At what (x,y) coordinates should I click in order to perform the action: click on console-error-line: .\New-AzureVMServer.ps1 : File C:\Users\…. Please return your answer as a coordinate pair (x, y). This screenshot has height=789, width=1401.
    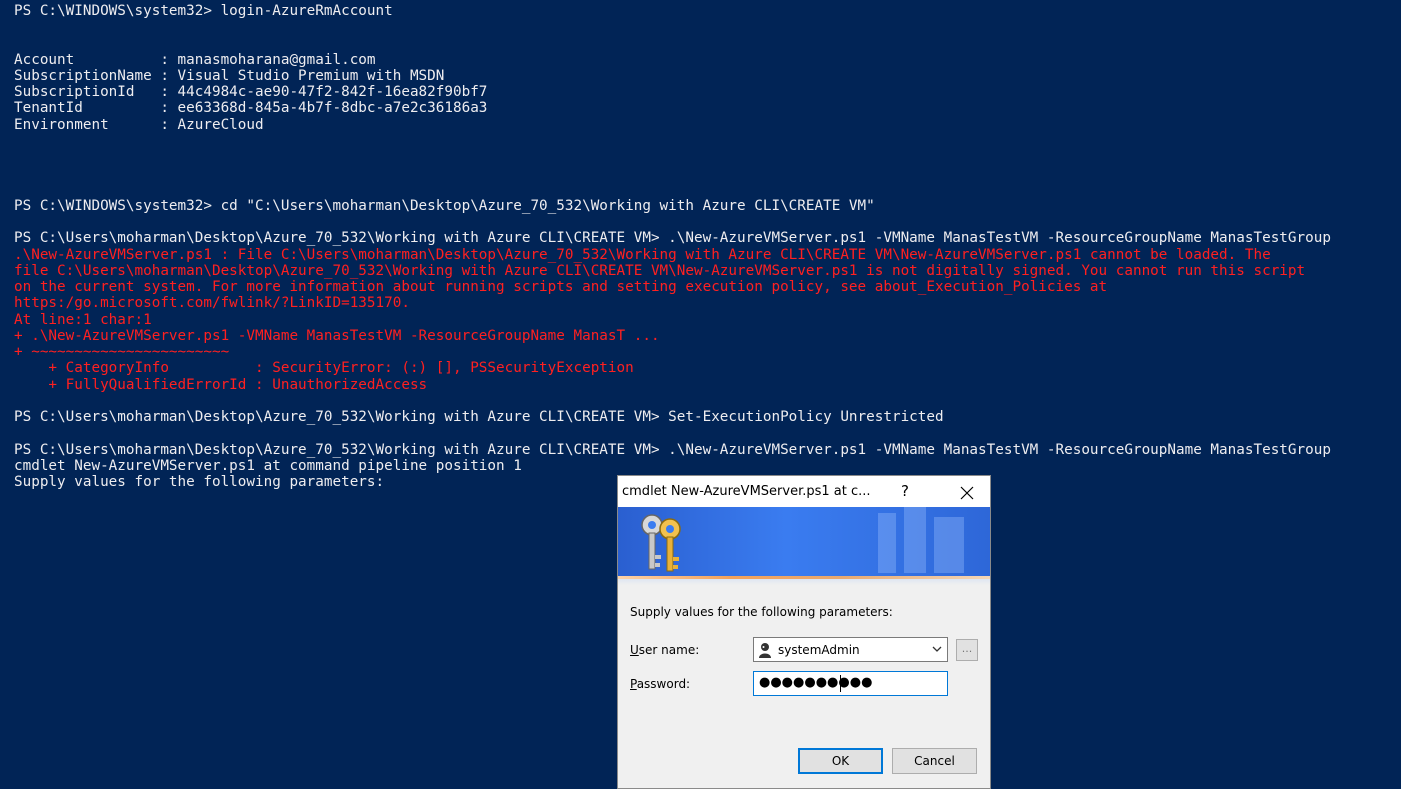
    Looking at the image, I should click on (642, 255).